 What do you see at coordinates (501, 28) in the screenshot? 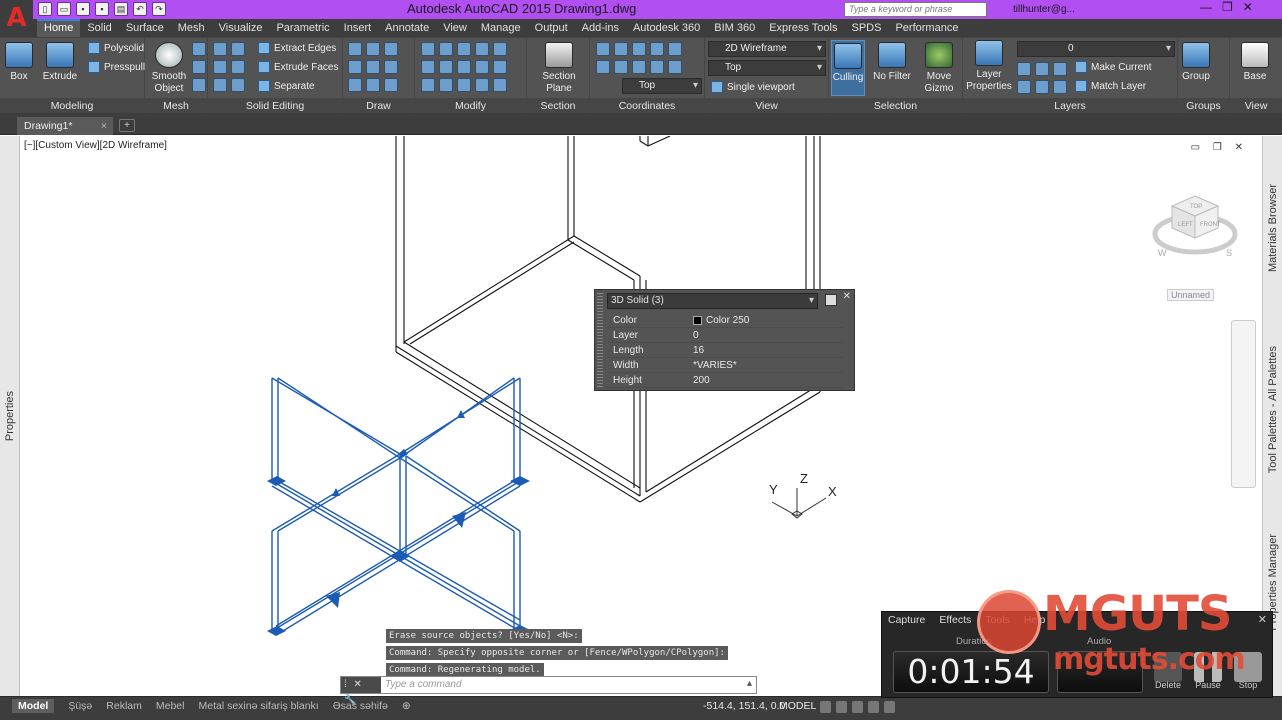
I see `tab-manage: Manage` at bounding box center [501, 28].